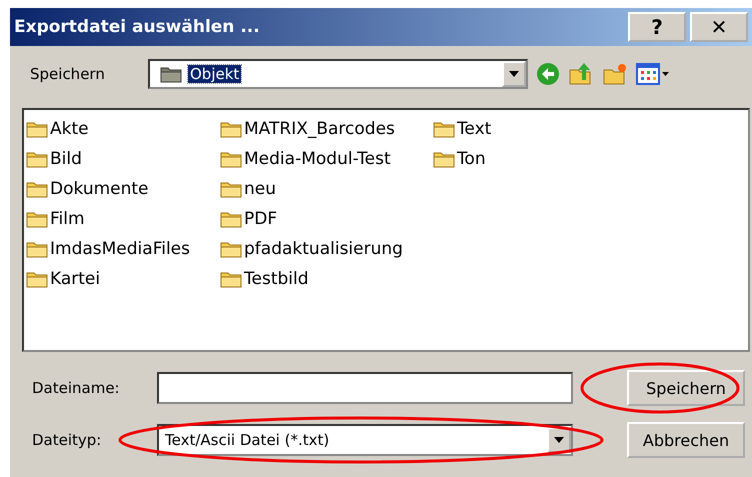 This screenshot has width=752, height=477. What do you see at coordinates (311, 129) in the screenshot?
I see `folder-item: MATRIX_Barcodes` at bounding box center [311, 129].